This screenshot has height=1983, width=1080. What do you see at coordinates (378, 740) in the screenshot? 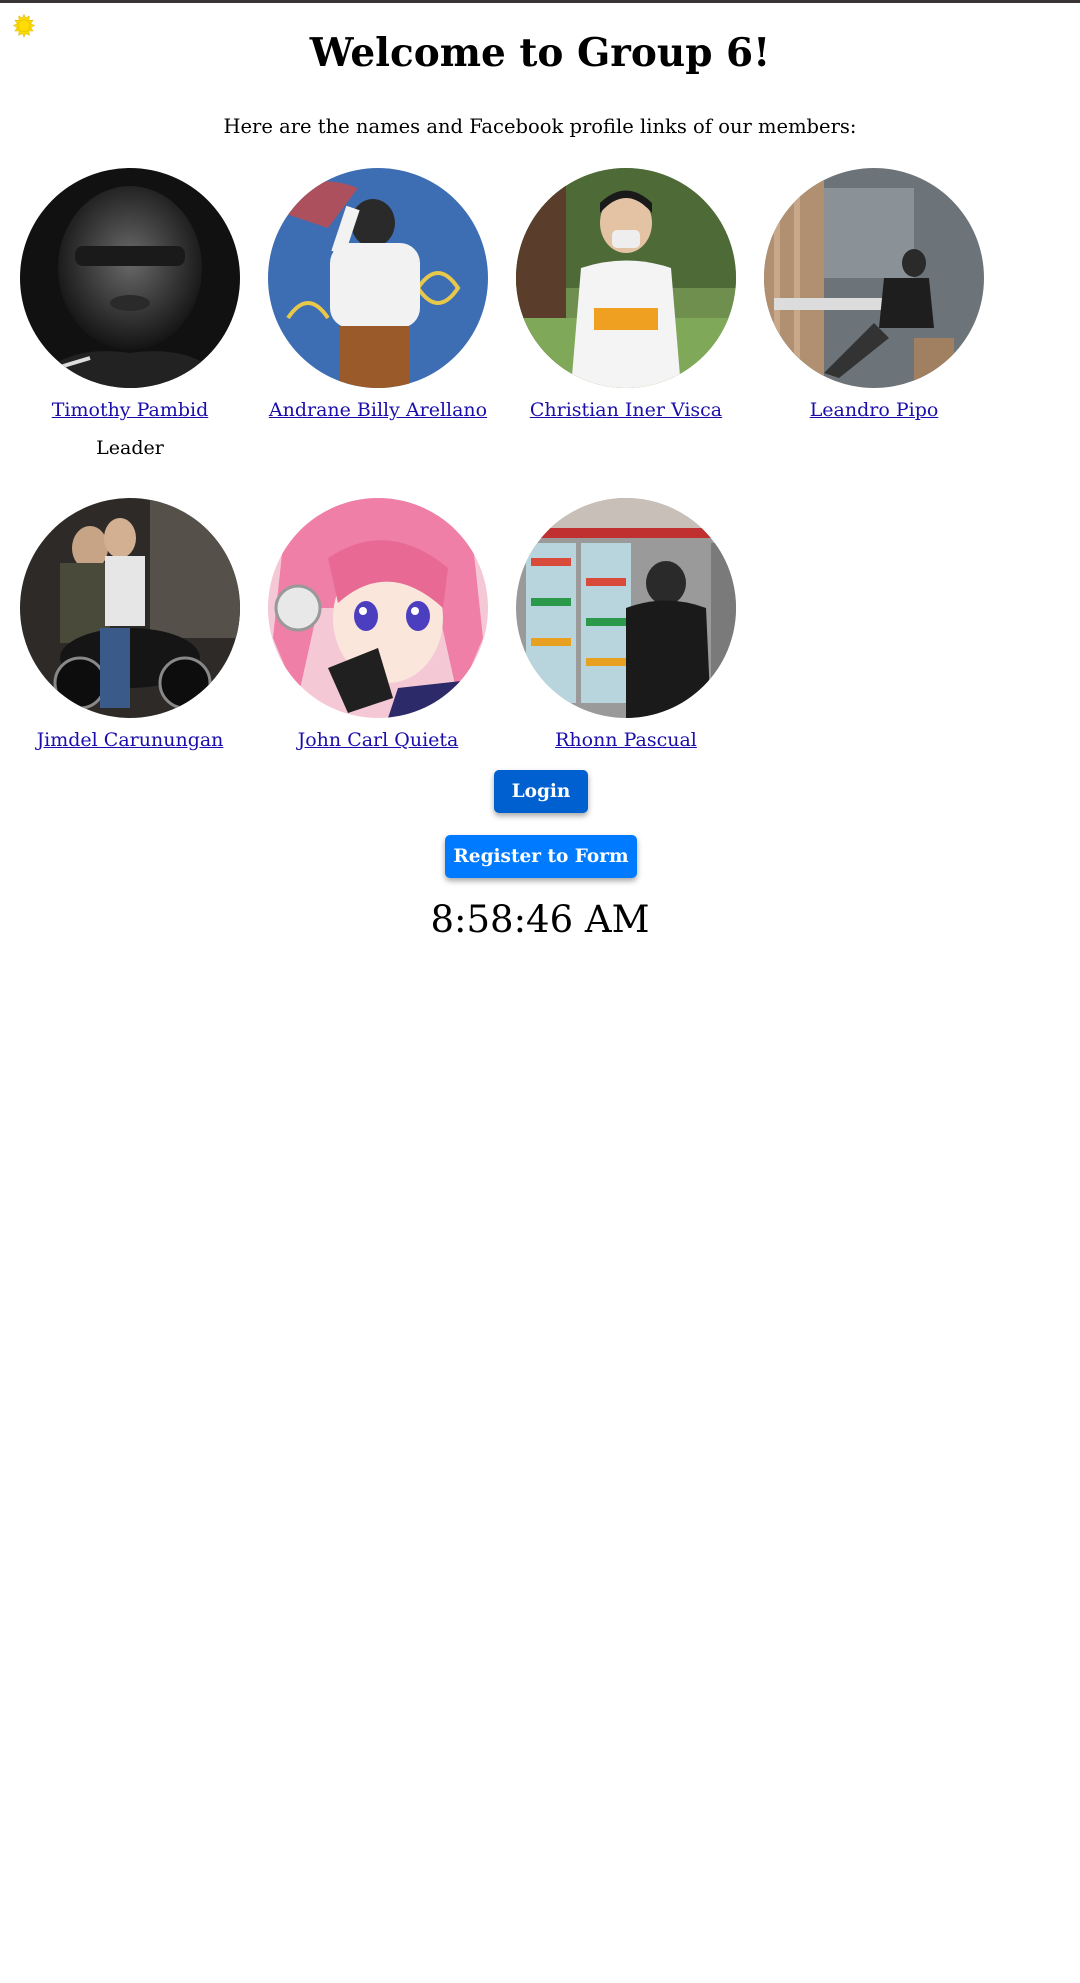
I see `member-link: John Carl Quieta` at bounding box center [378, 740].